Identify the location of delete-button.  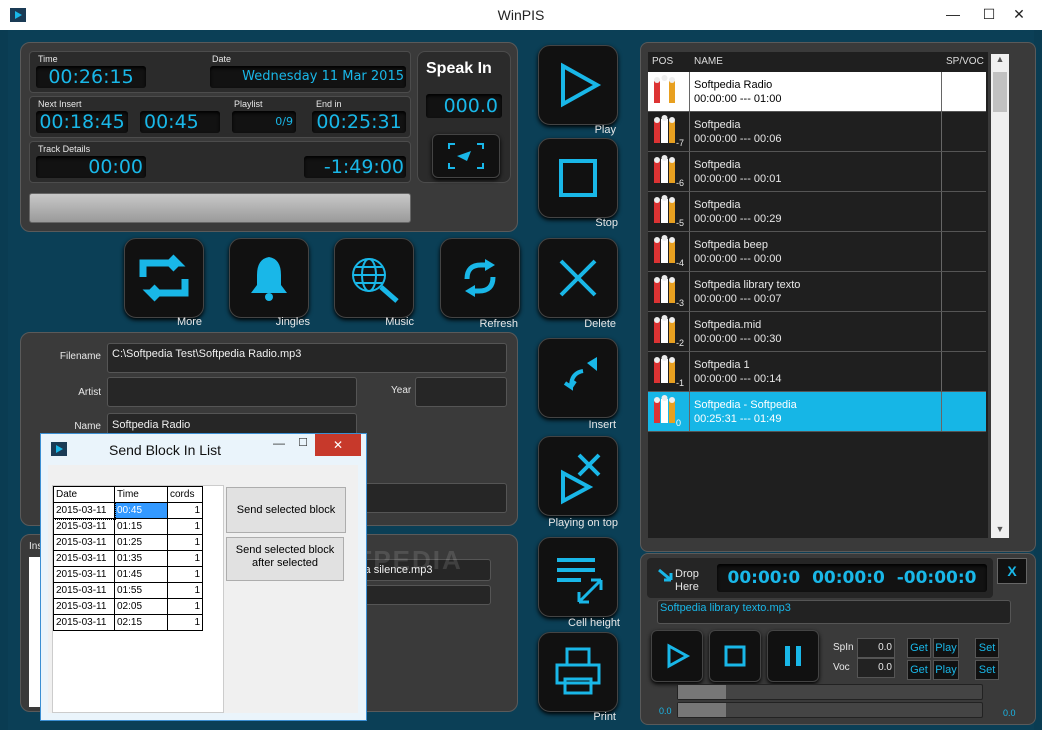
(578, 278).